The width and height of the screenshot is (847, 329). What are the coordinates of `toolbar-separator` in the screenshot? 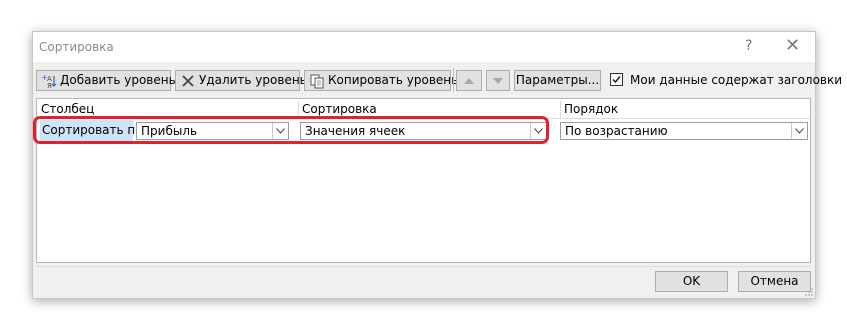 It's located at (453, 80).